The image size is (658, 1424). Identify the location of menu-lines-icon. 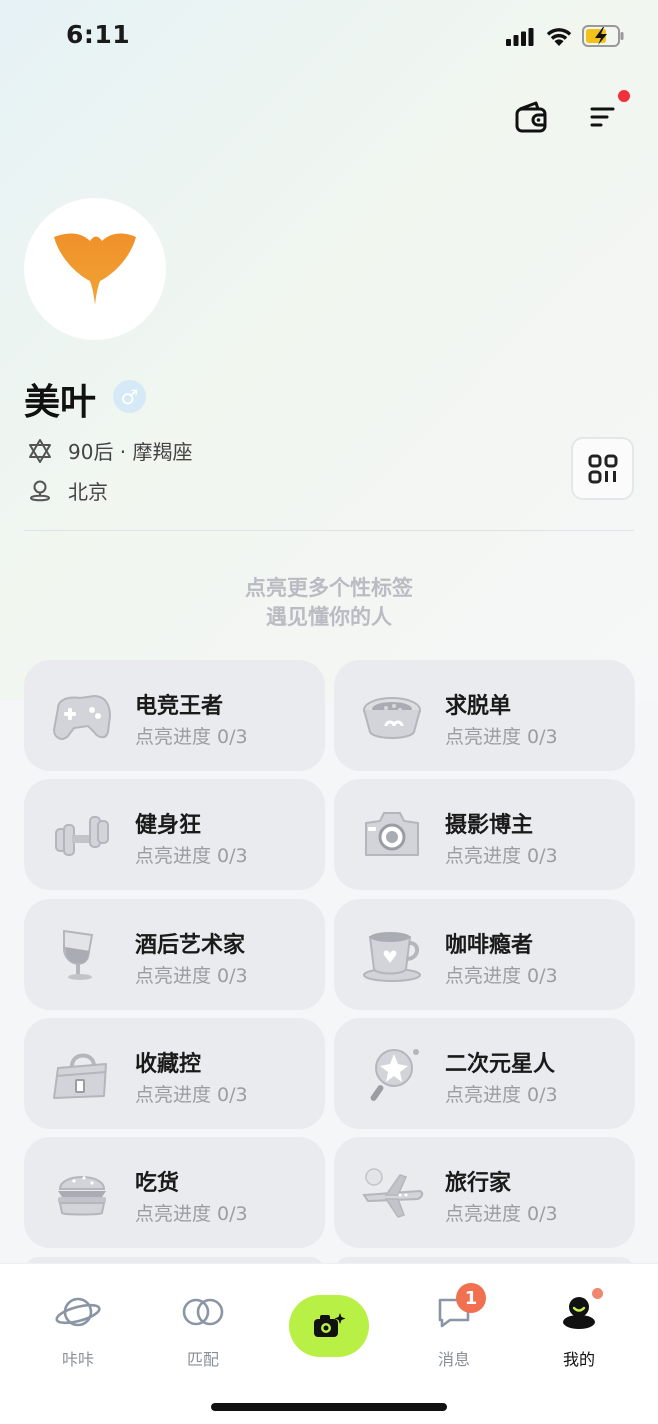
(602, 117).